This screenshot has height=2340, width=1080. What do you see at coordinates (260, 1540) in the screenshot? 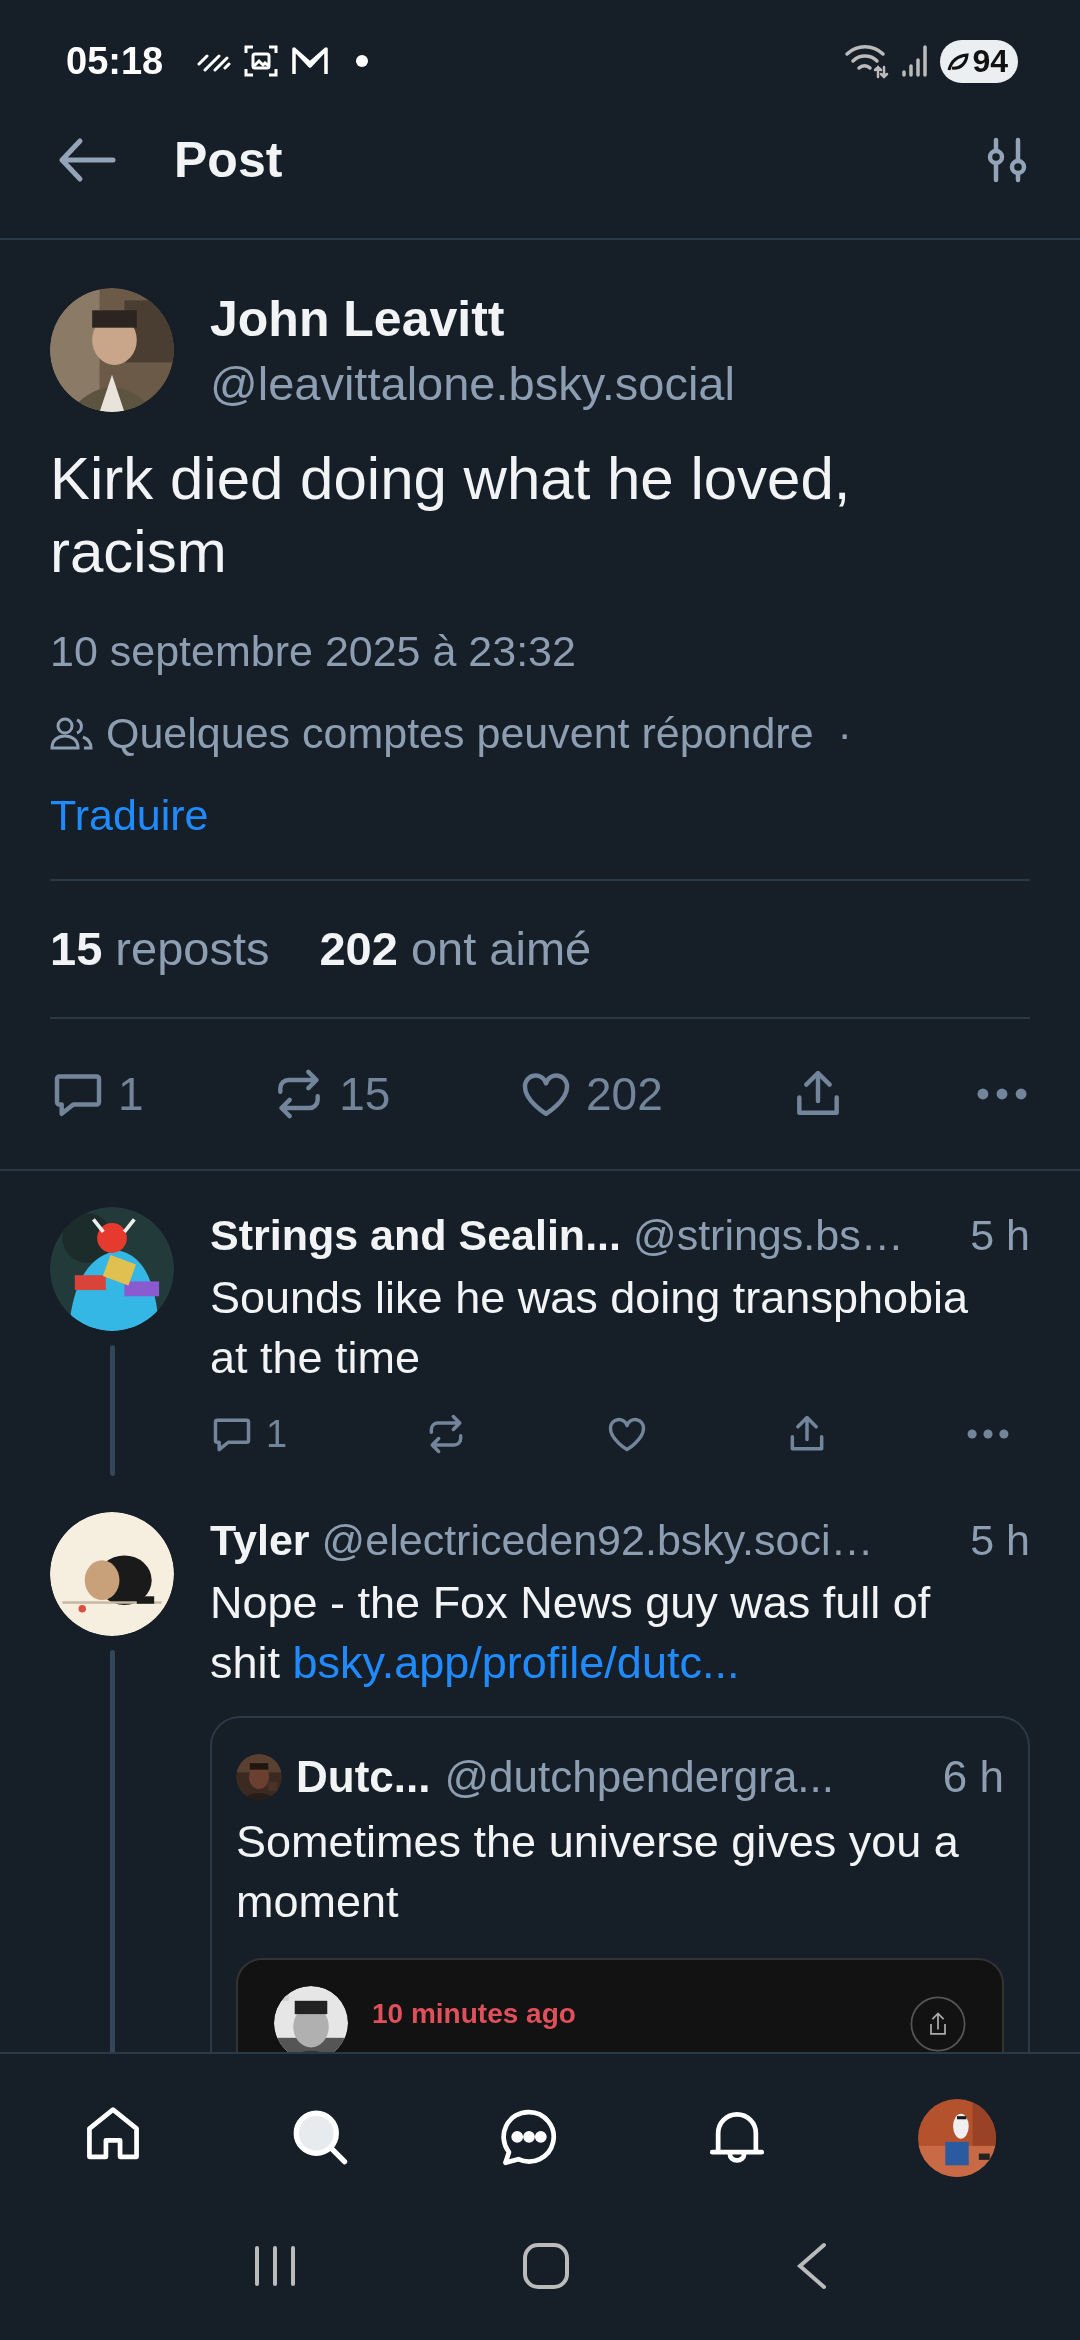
I see `author-name: Tyler` at bounding box center [260, 1540].